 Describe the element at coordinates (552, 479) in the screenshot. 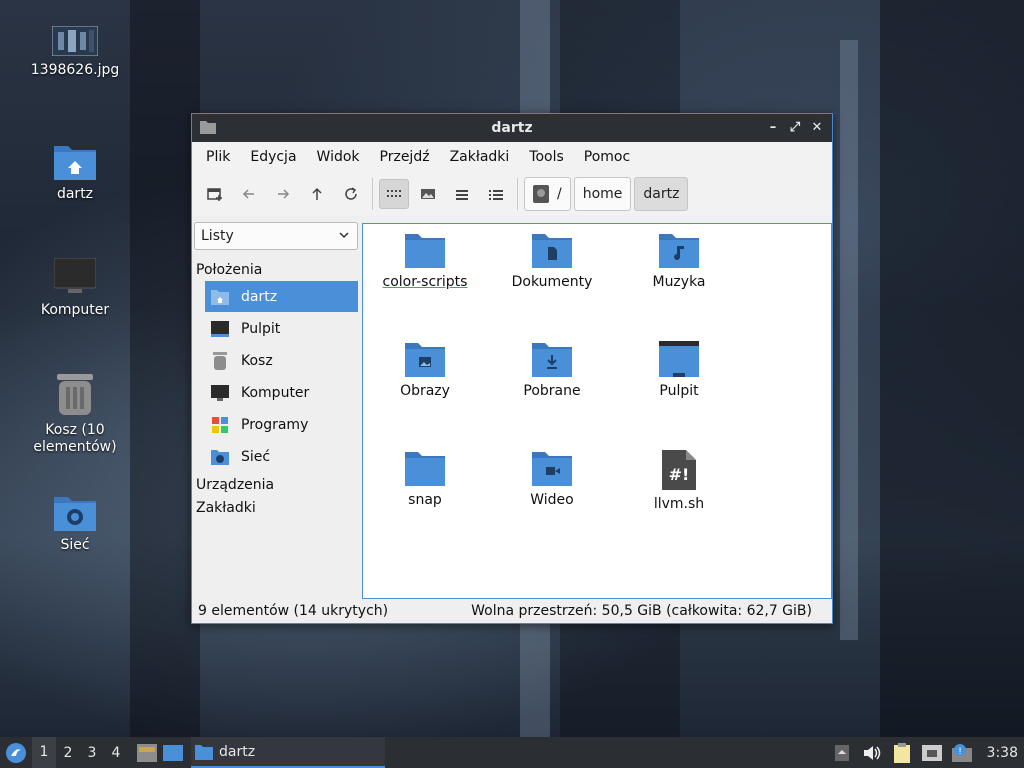

I see `file-item: Wideo` at that location.